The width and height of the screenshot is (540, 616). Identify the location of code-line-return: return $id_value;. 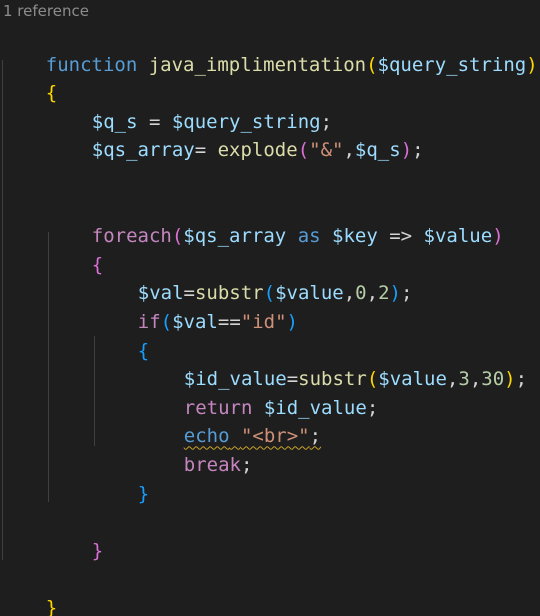
(258, 392).